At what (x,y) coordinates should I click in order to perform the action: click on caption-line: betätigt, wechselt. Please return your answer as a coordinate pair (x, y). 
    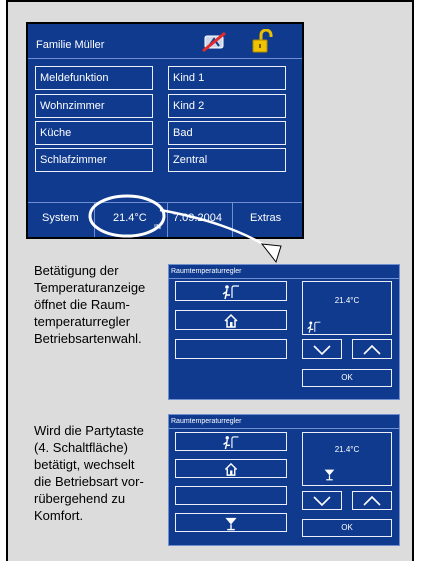
    Looking at the image, I should click on (84, 464).